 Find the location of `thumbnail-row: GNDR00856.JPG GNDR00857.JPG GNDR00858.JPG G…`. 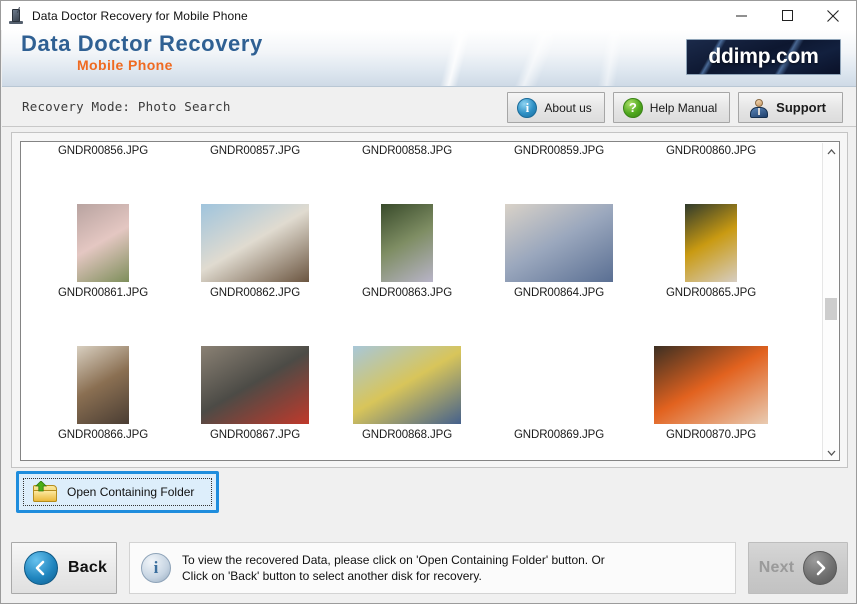

thumbnail-row: GNDR00856.JPG GNDR00857.JPG GNDR00858.JPG G… is located at coordinates (422, 163).